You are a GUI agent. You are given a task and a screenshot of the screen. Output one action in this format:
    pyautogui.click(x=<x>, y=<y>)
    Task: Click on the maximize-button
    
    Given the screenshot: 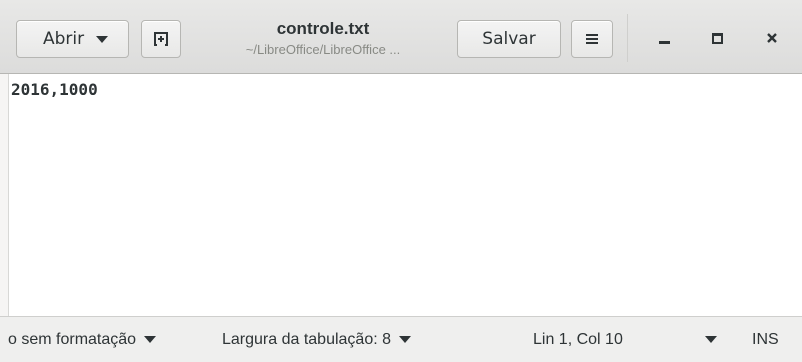 What is the action you would take?
    pyautogui.click(x=717, y=38)
    